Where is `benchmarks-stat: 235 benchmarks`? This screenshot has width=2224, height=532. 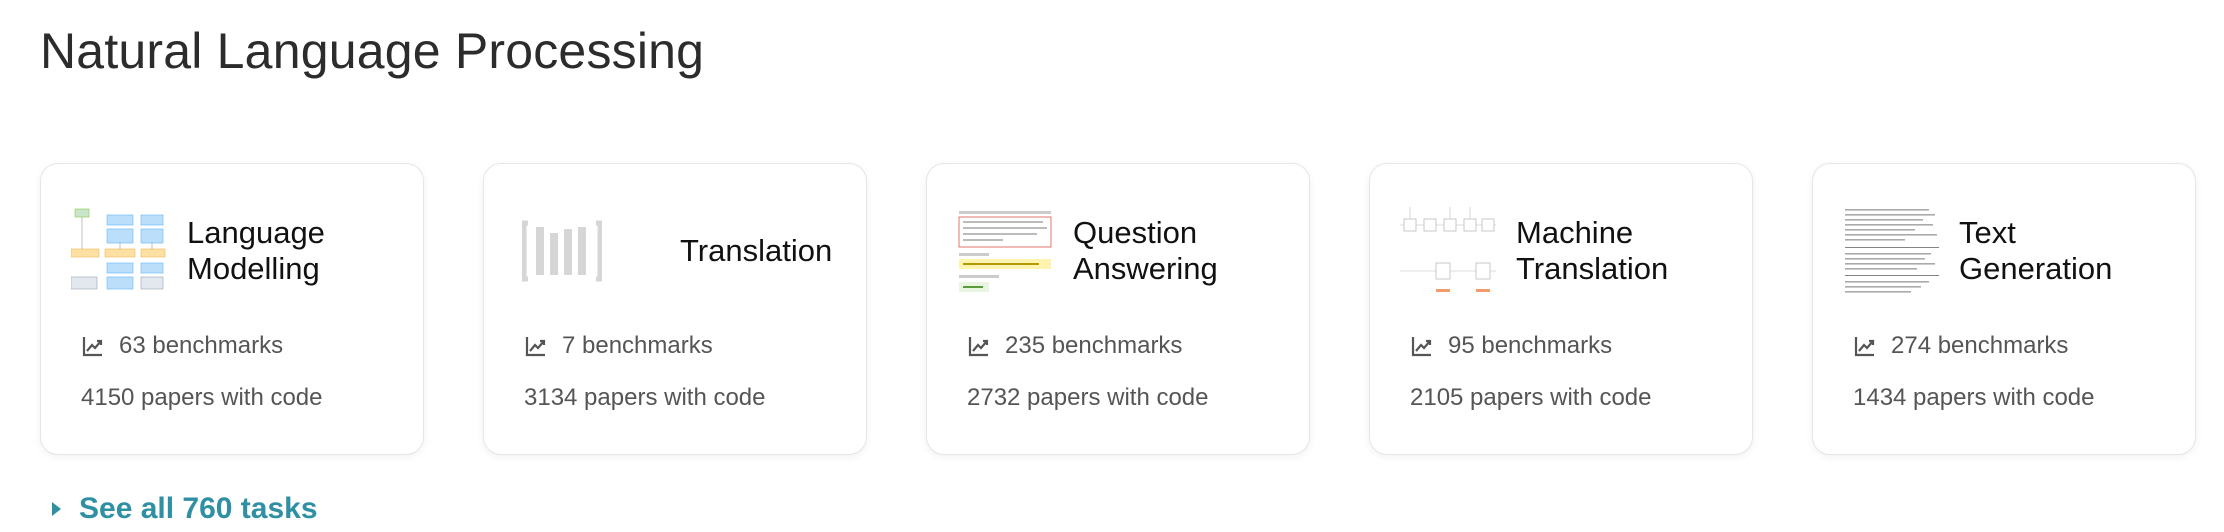 benchmarks-stat: 235 benchmarks is located at coordinates (1074, 346).